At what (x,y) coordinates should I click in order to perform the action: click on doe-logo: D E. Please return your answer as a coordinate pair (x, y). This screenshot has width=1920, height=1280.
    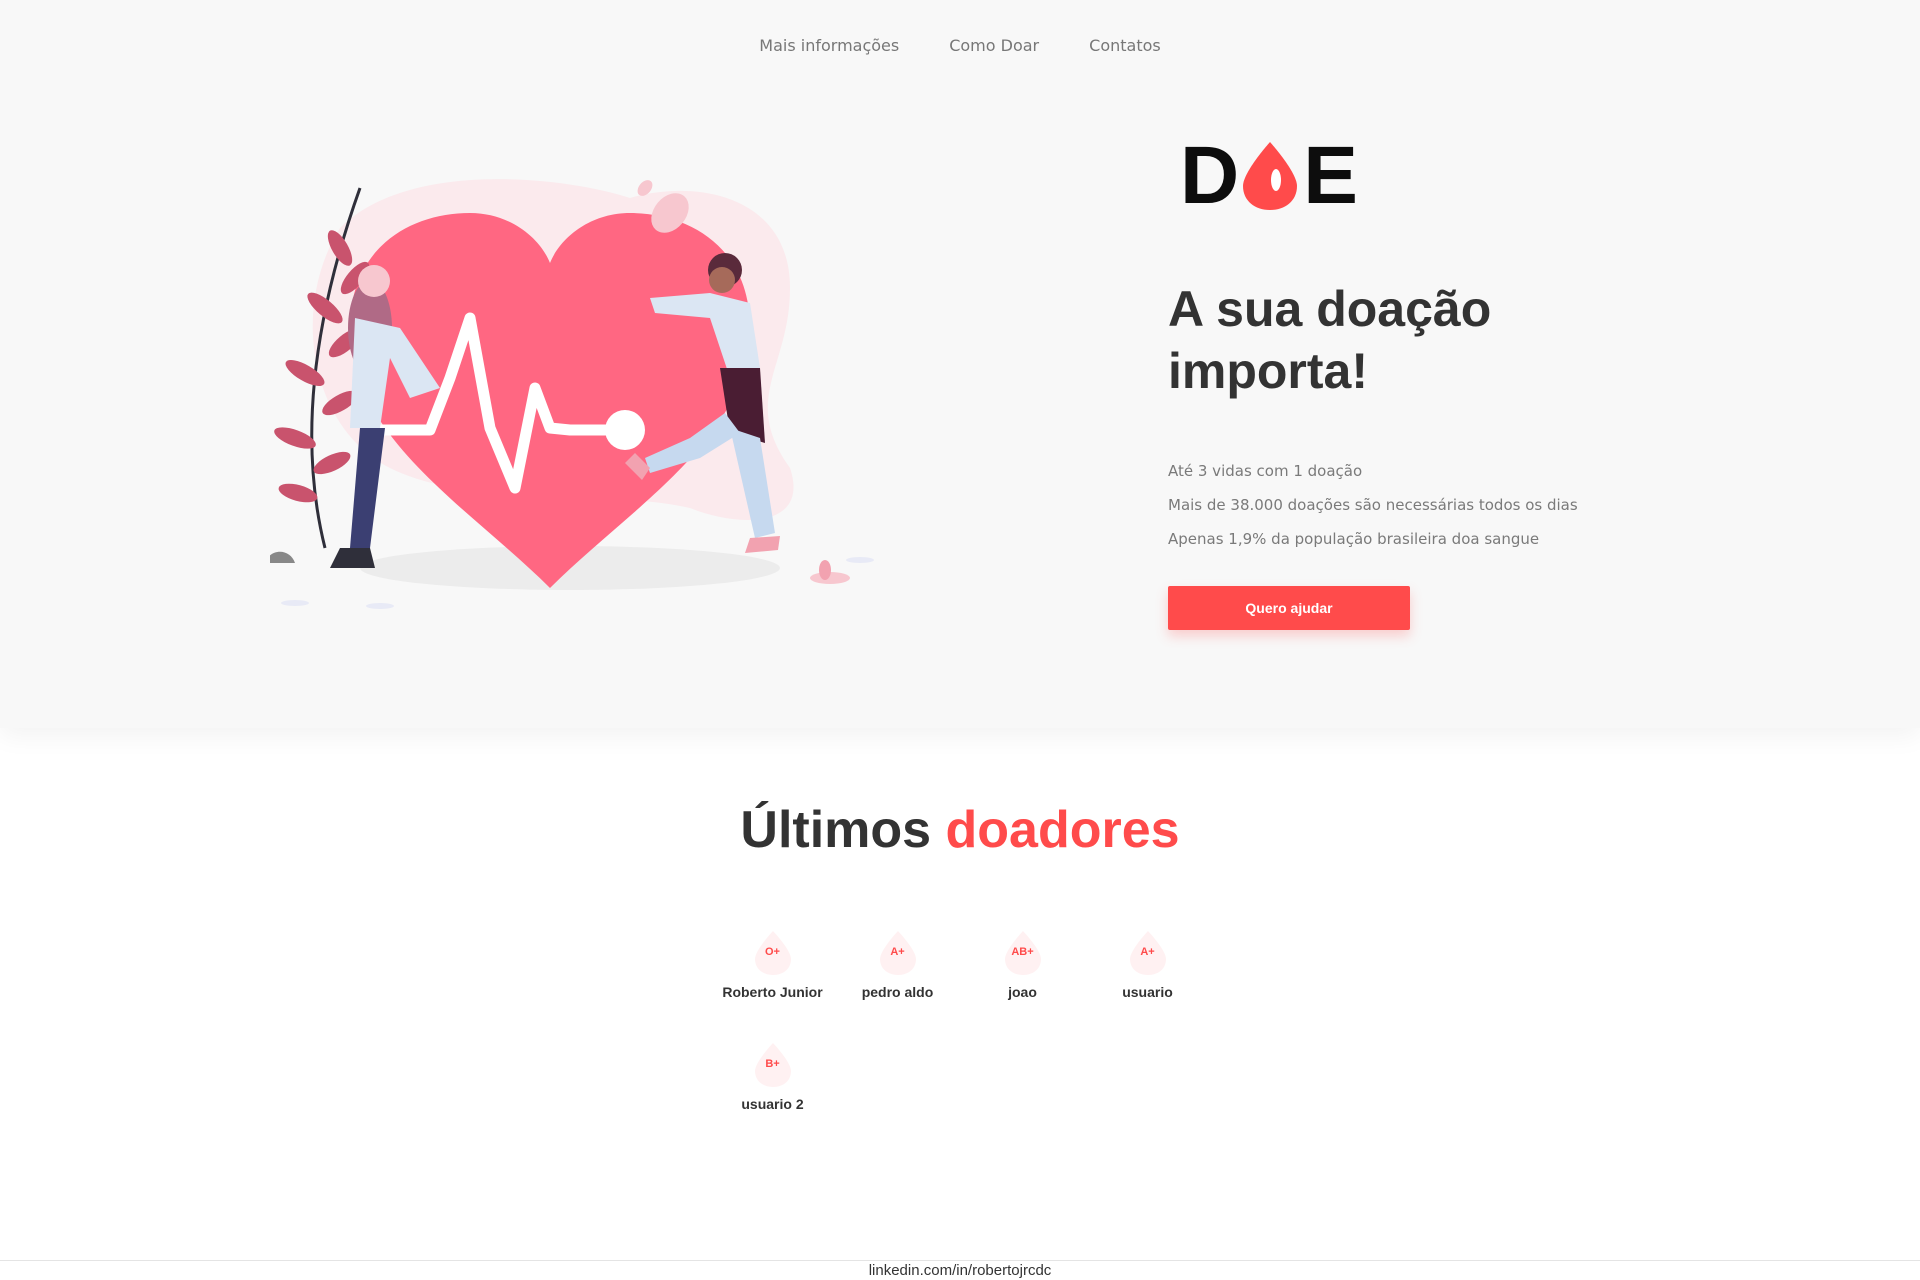
    Looking at the image, I should click on (1269, 175).